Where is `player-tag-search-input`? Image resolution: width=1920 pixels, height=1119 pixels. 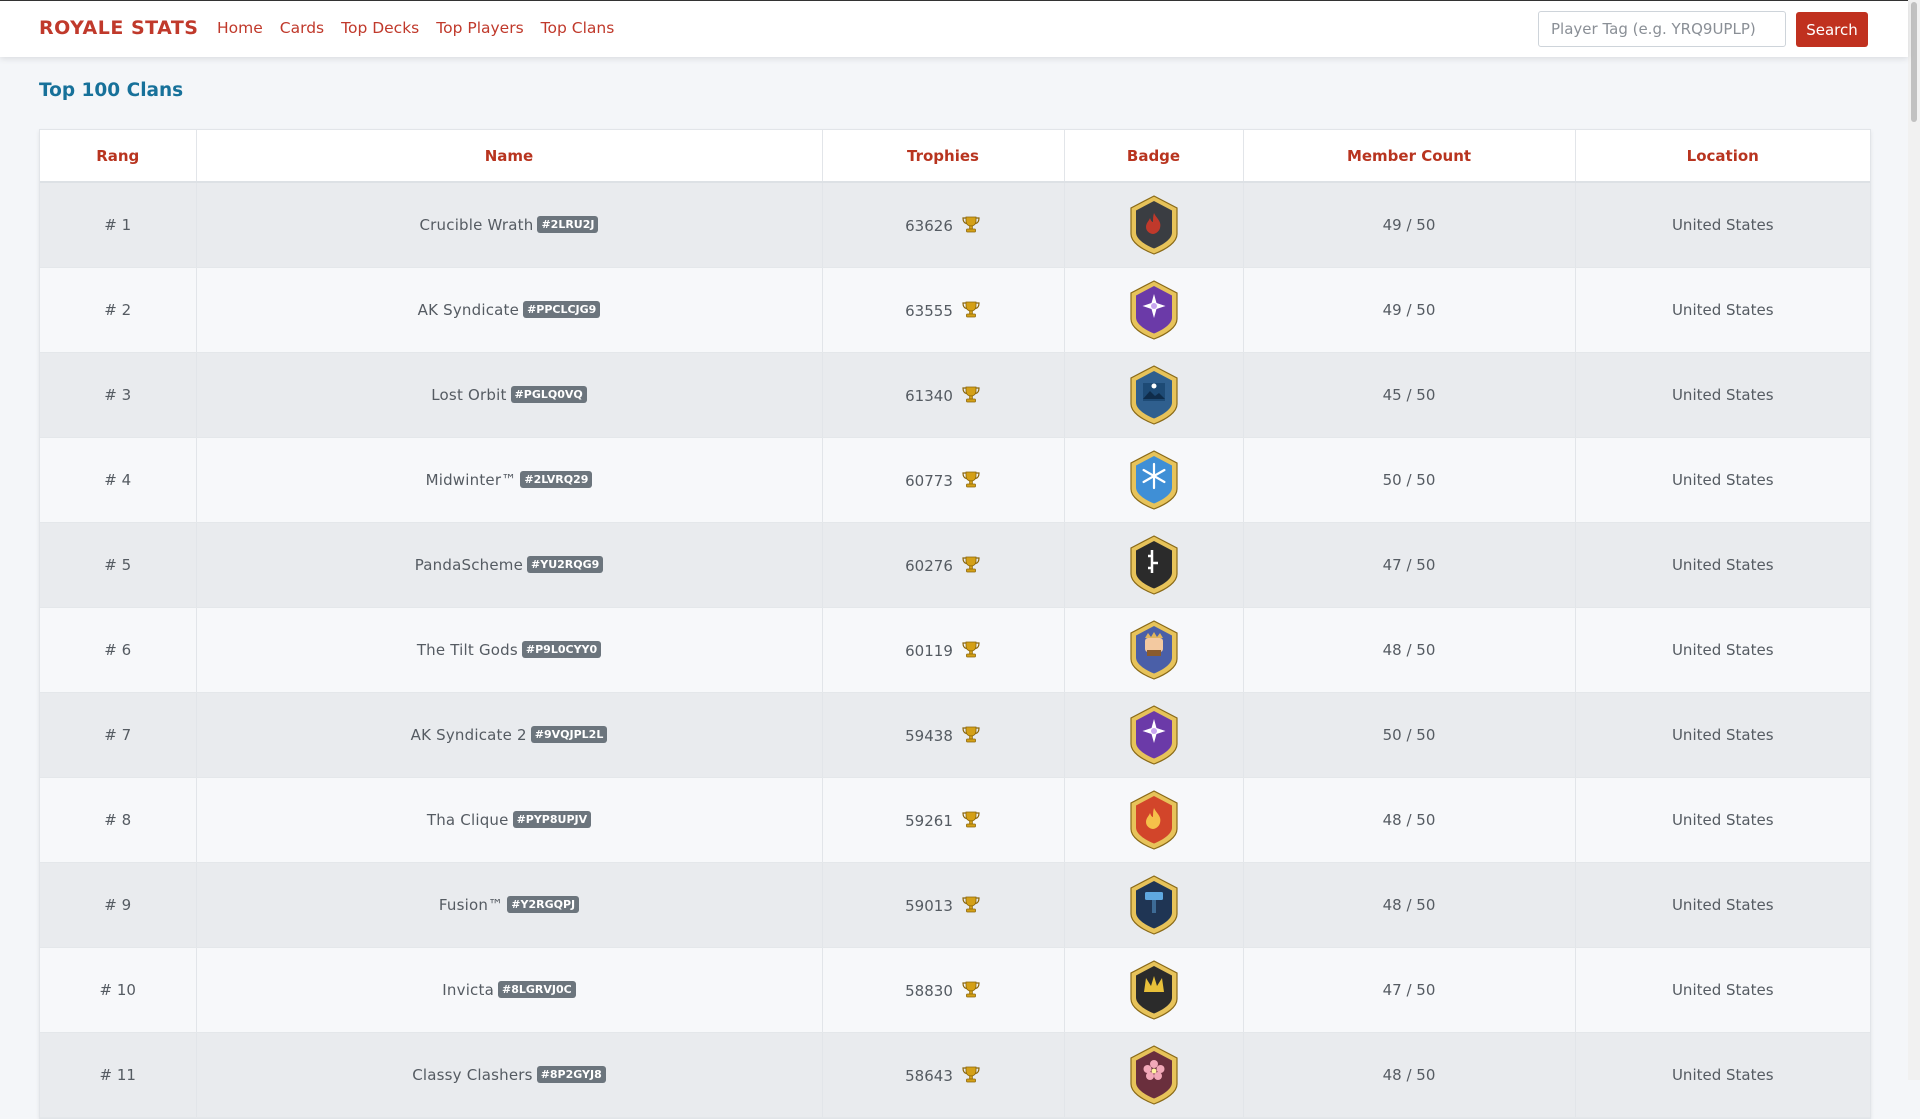
player-tag-search-input is located at coordinates (1662, 29).